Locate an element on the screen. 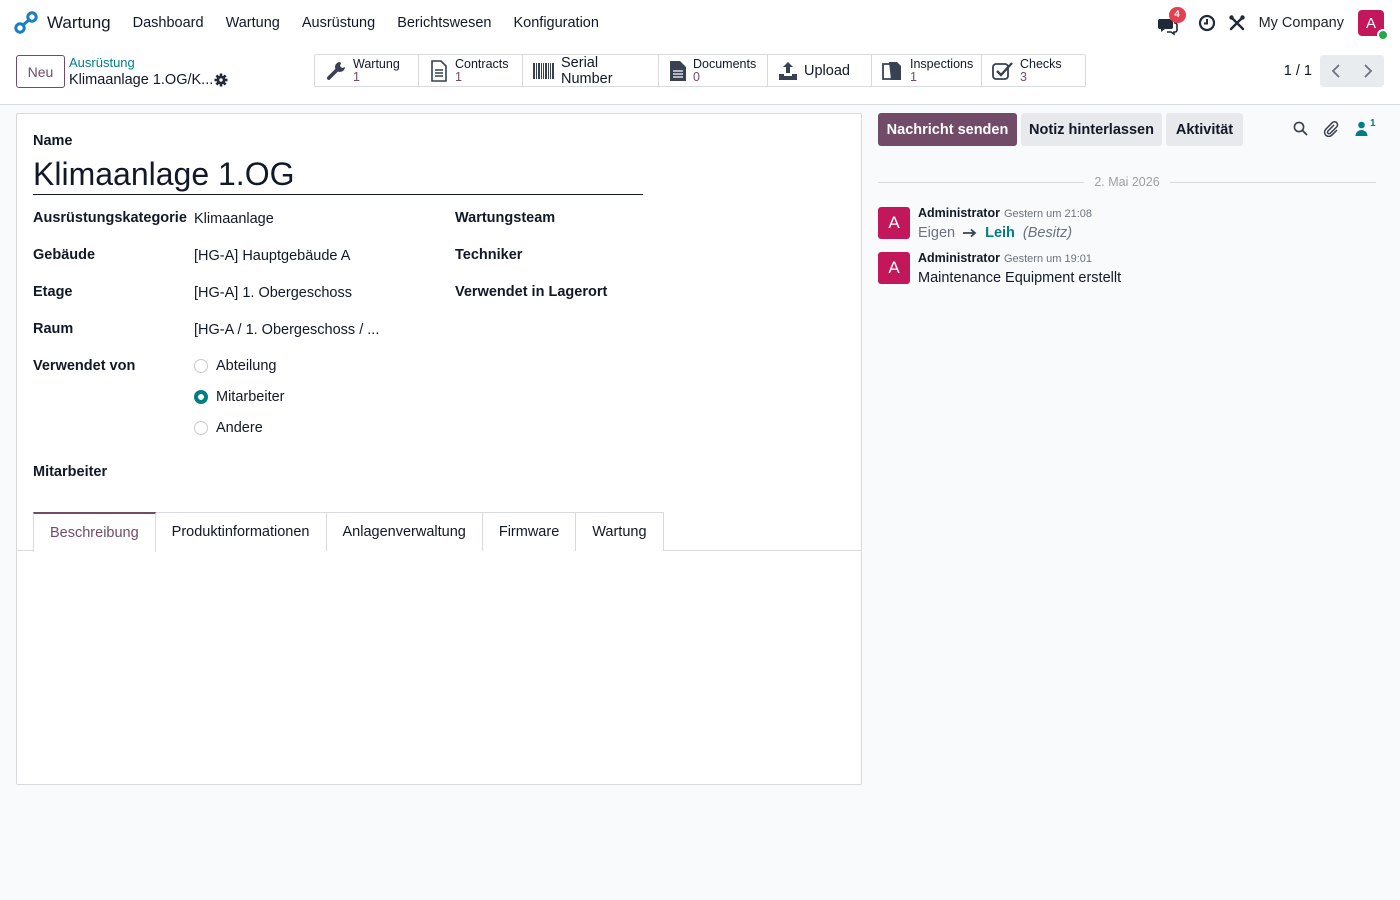 The height and width of the screenshot is (900, 1400). send-message-button: Nachricht senden is located at coordinates (947, 129).